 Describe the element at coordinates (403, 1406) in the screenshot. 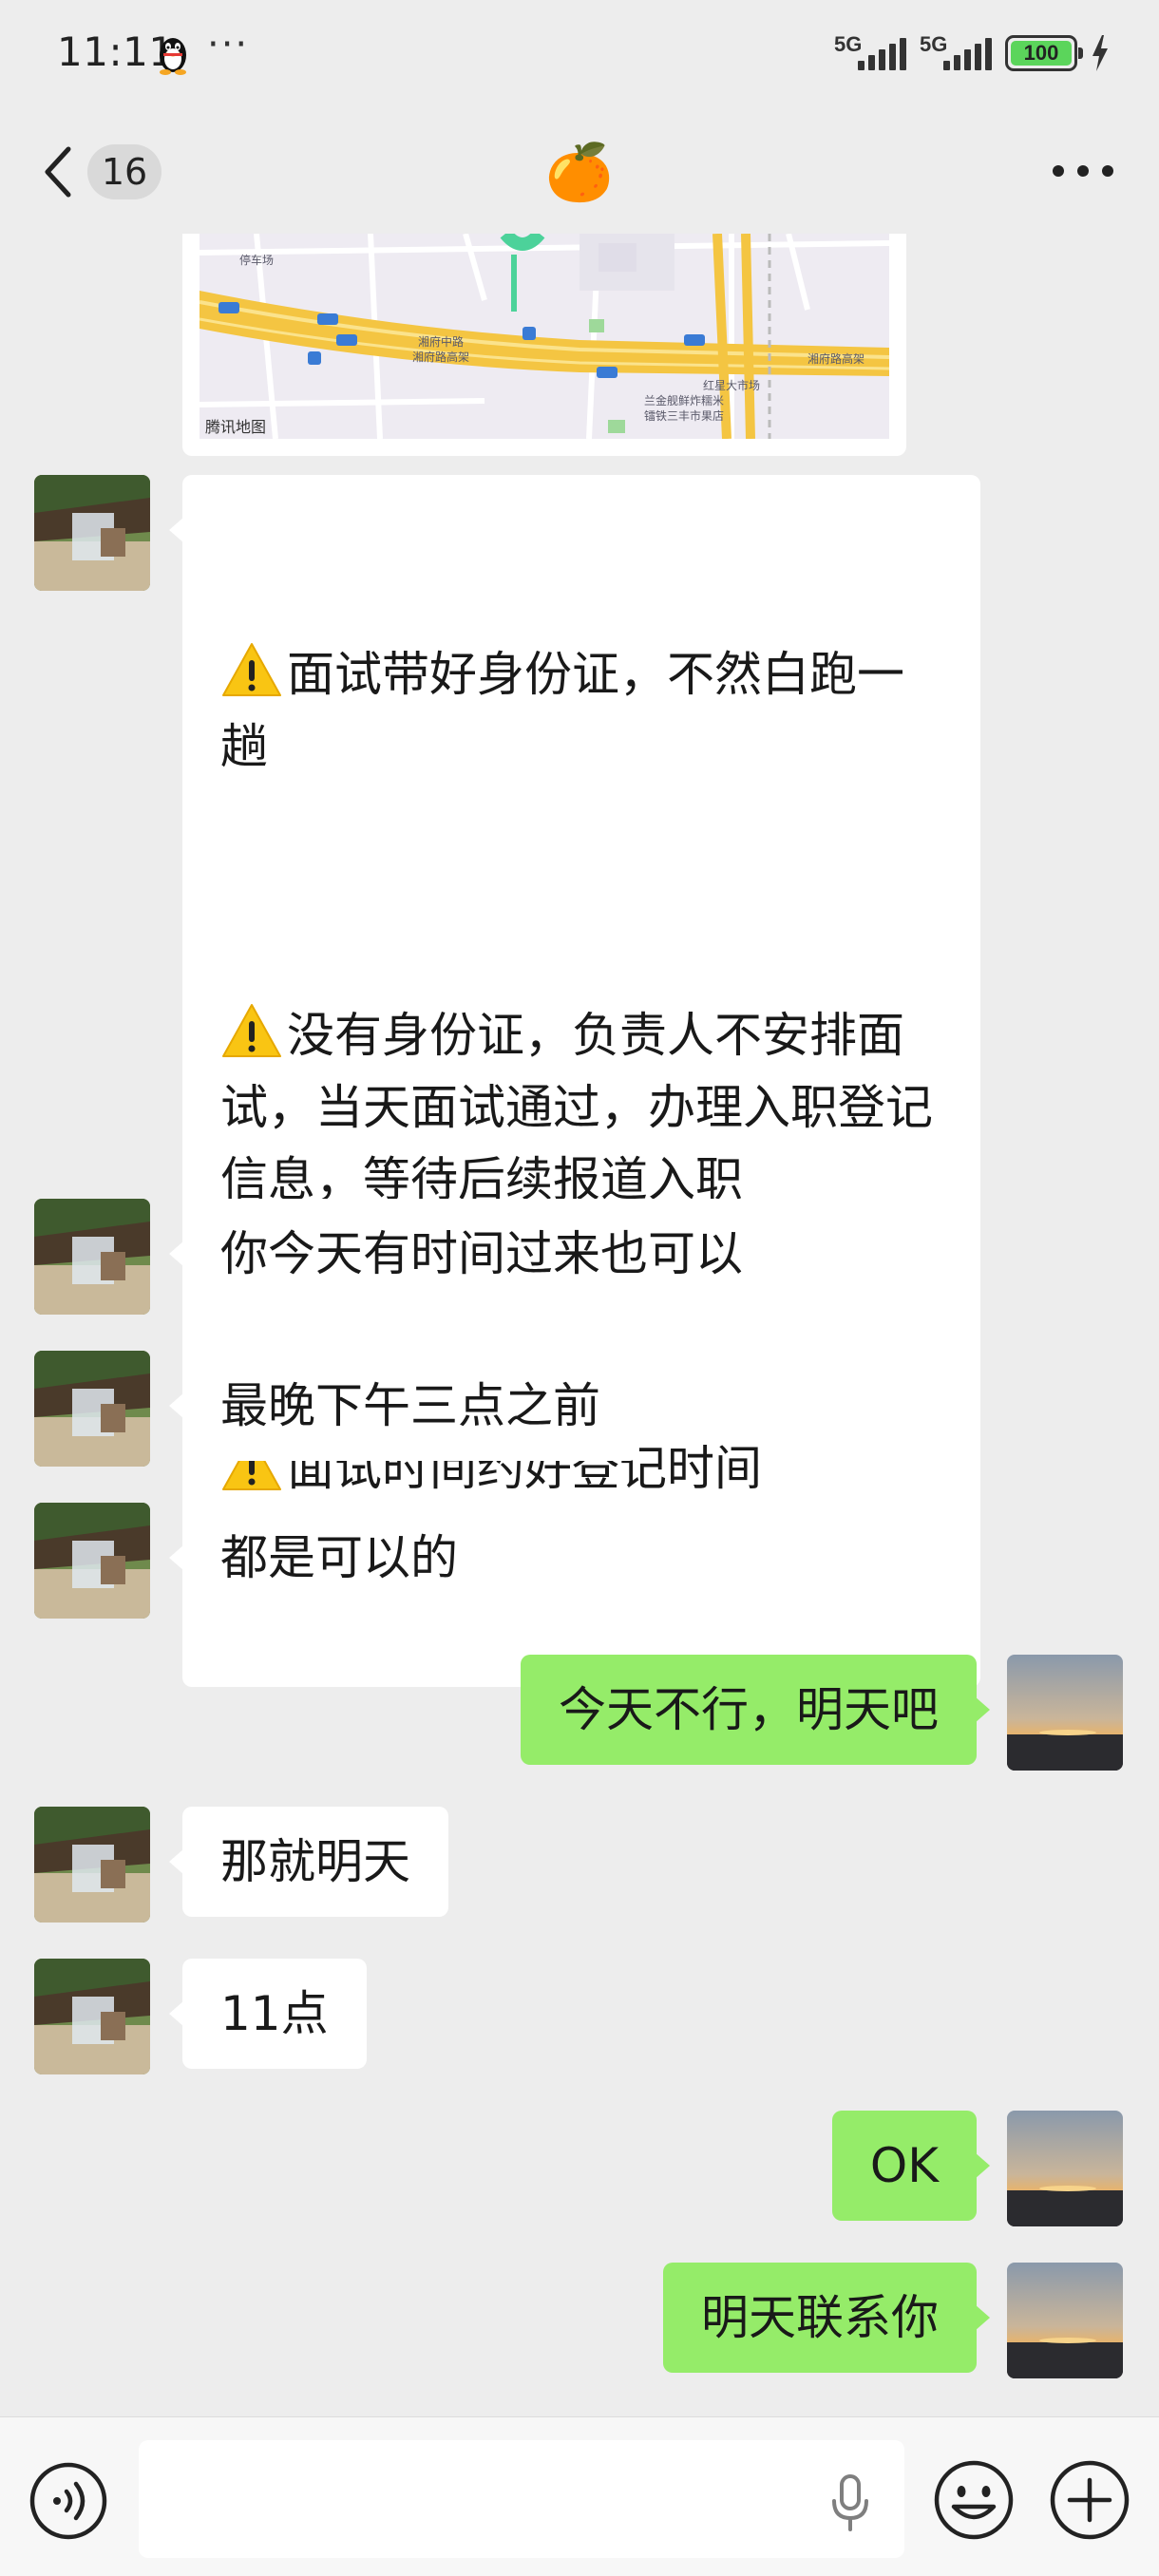

I see `message-bubble-incoming: 最晚下午三点之前` at that location.